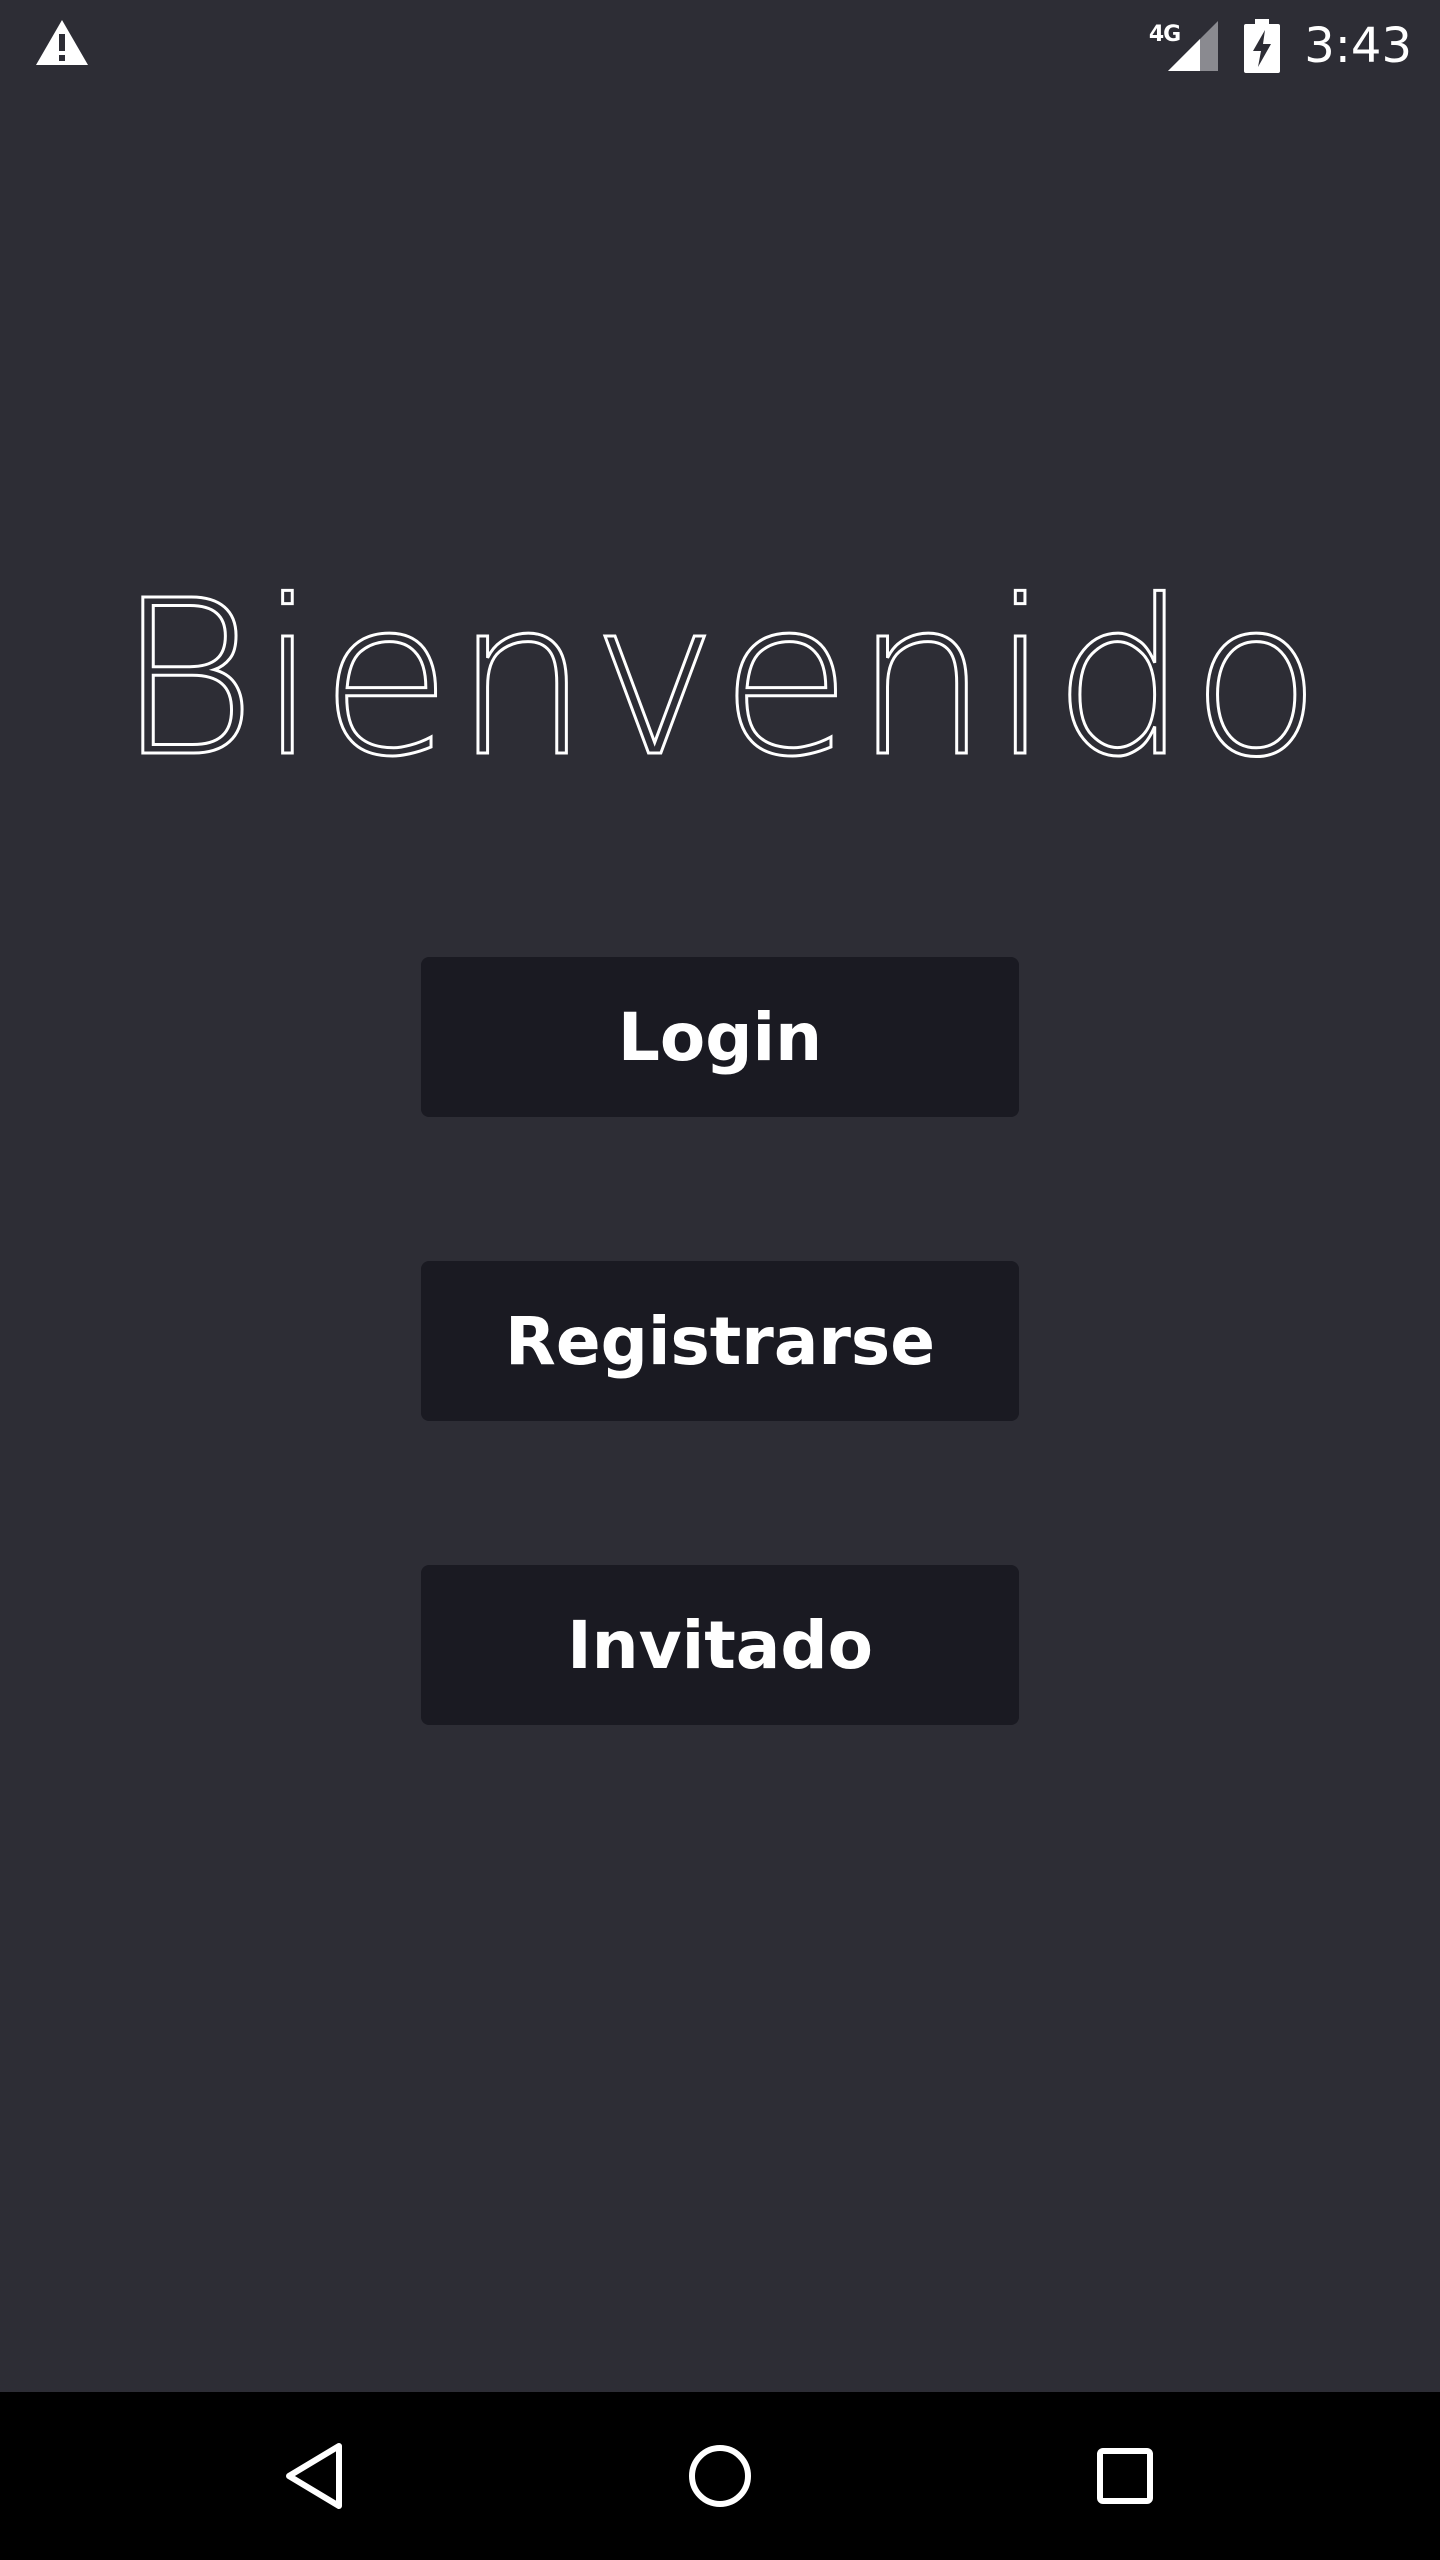 Image resolution: width=1440 pixels, height=2560 pixels. What do you see at coordinates (1358, 46) in the screenshot?
I see `clock: 3:43` at bounding box center [1358, 46].